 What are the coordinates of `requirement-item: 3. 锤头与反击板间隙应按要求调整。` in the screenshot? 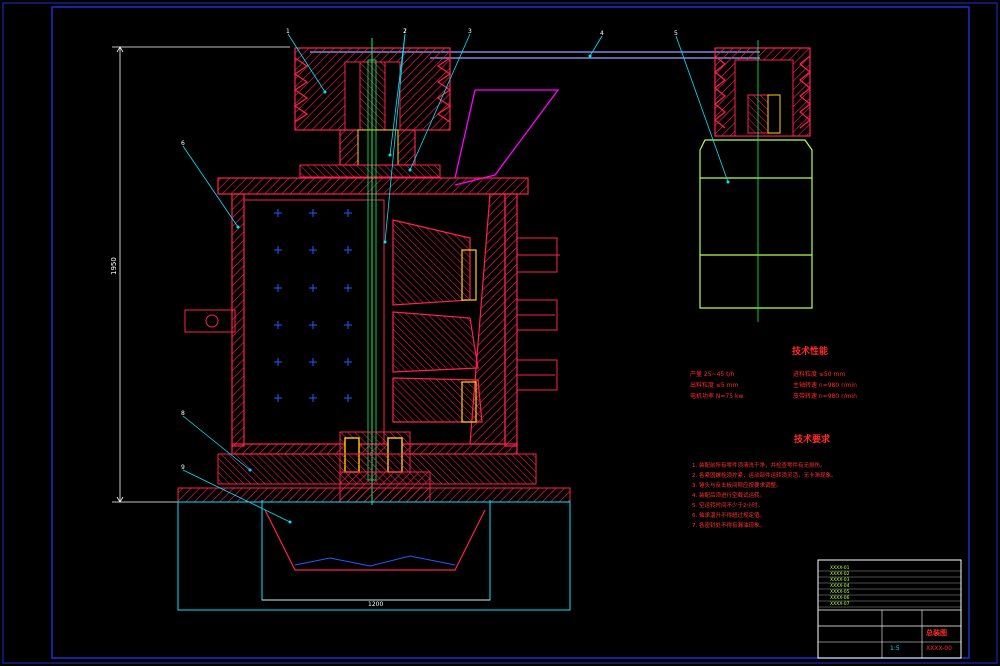 It's located at (737, 486).